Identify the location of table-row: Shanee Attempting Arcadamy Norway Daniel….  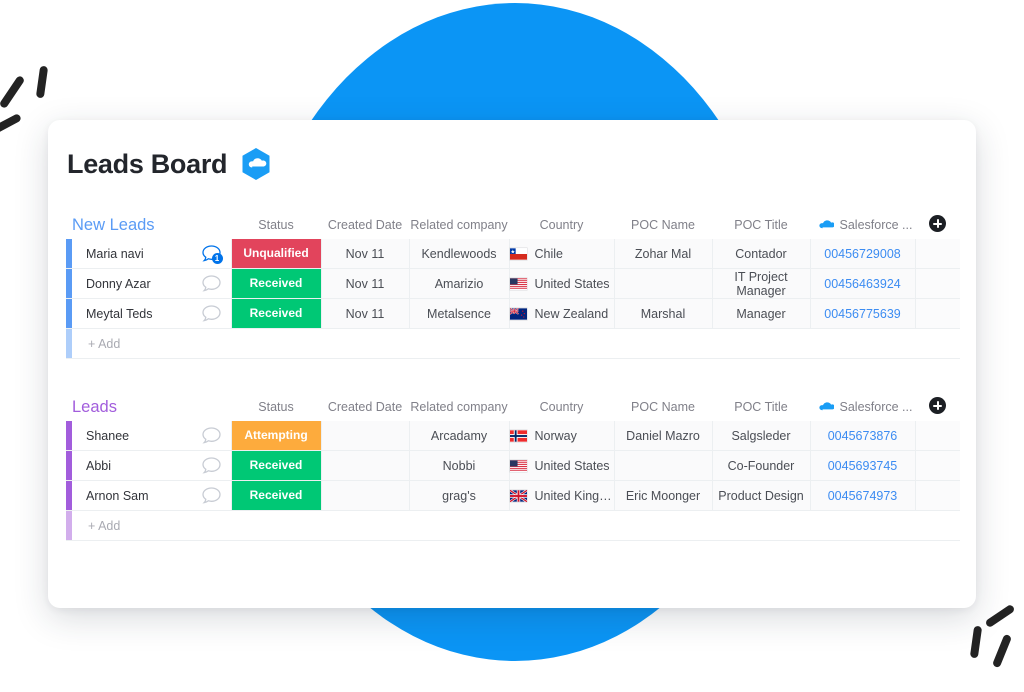
(513, 436).